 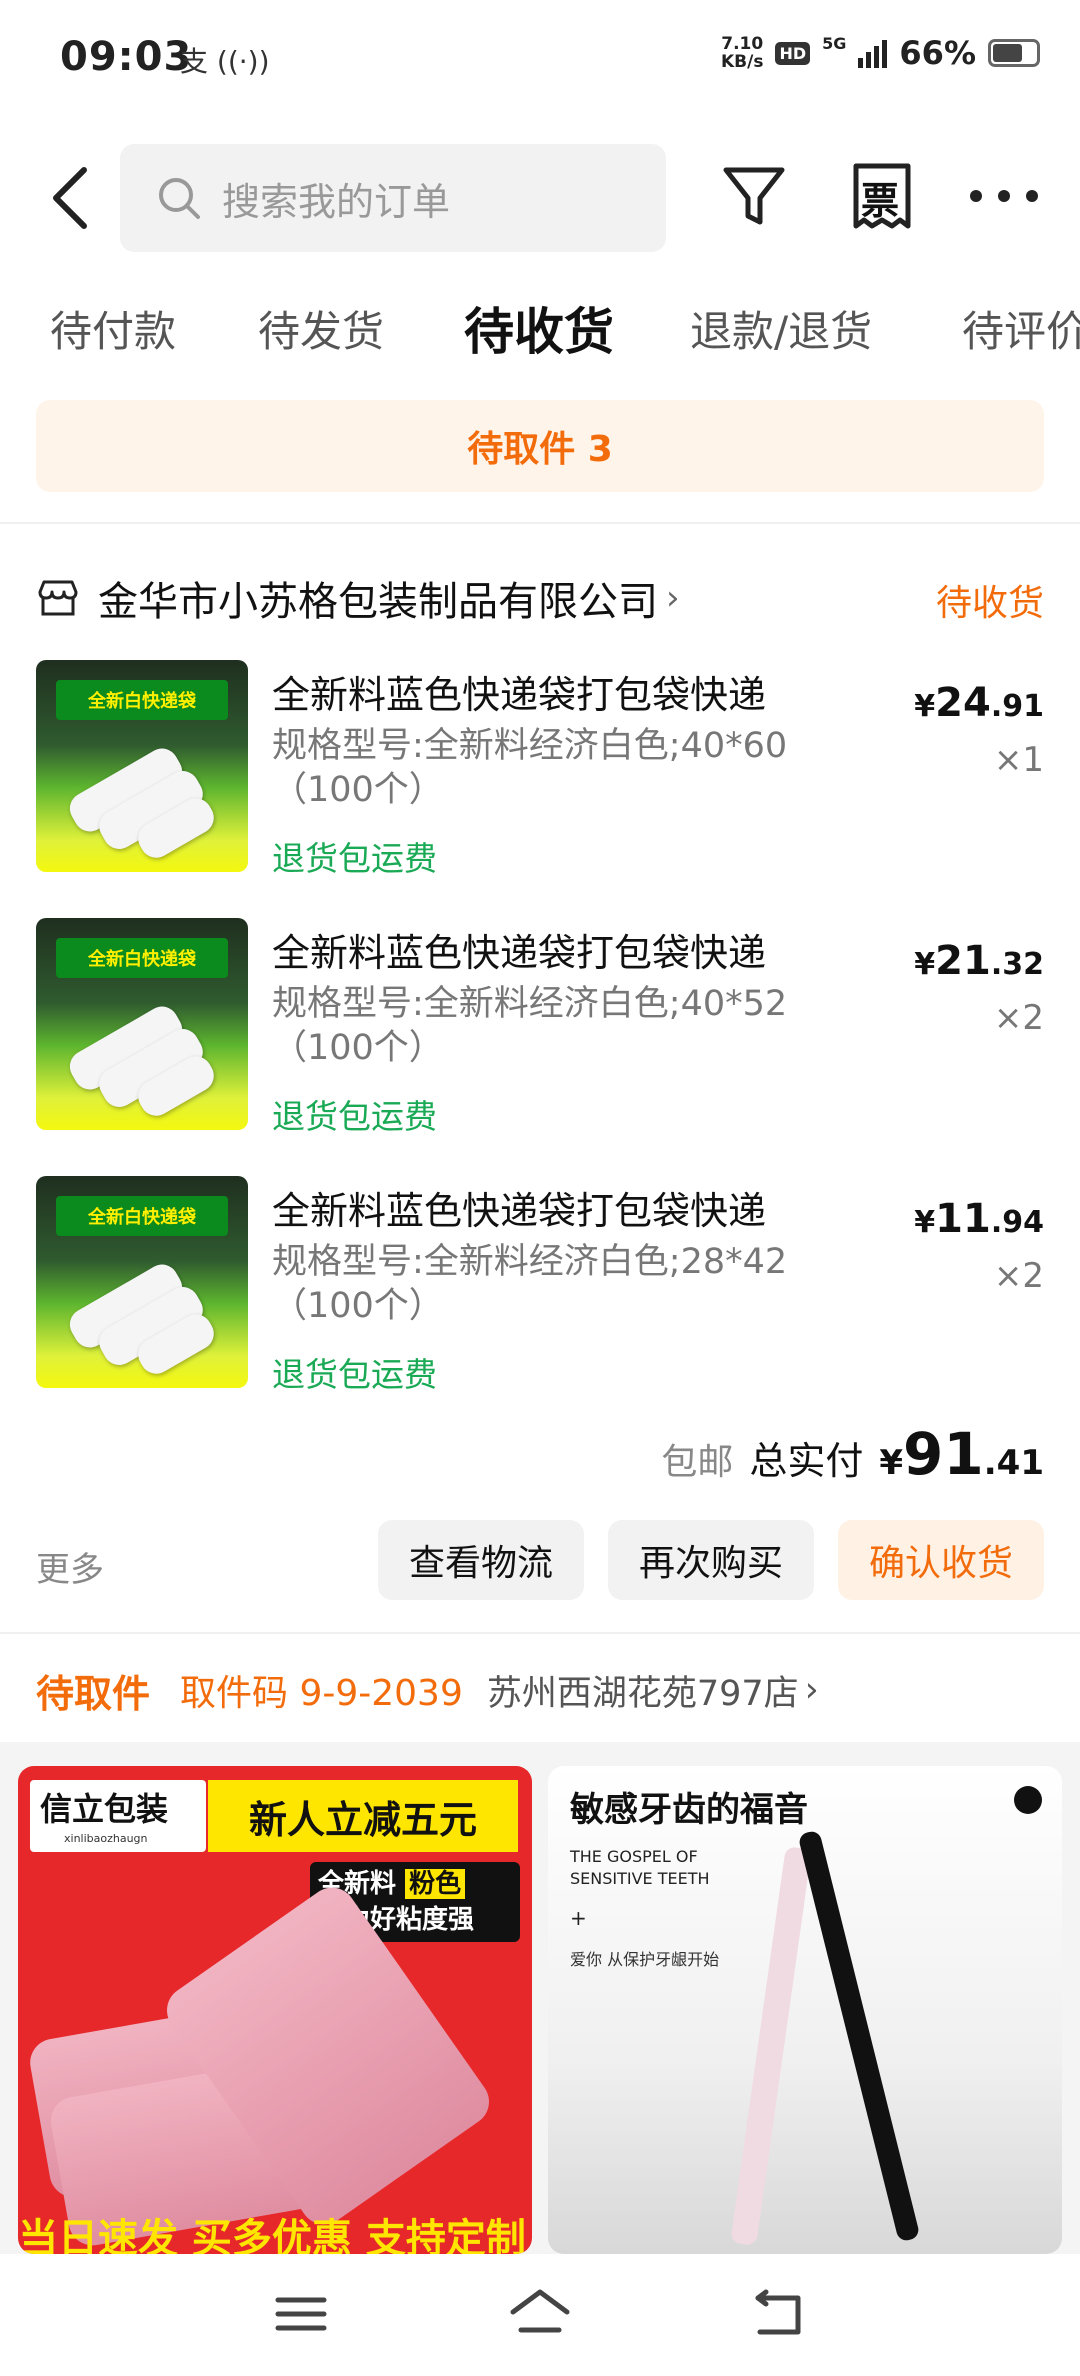 I want to click on pickup-code: 取件码 9-9-2039, so click(x=321, y=1693).